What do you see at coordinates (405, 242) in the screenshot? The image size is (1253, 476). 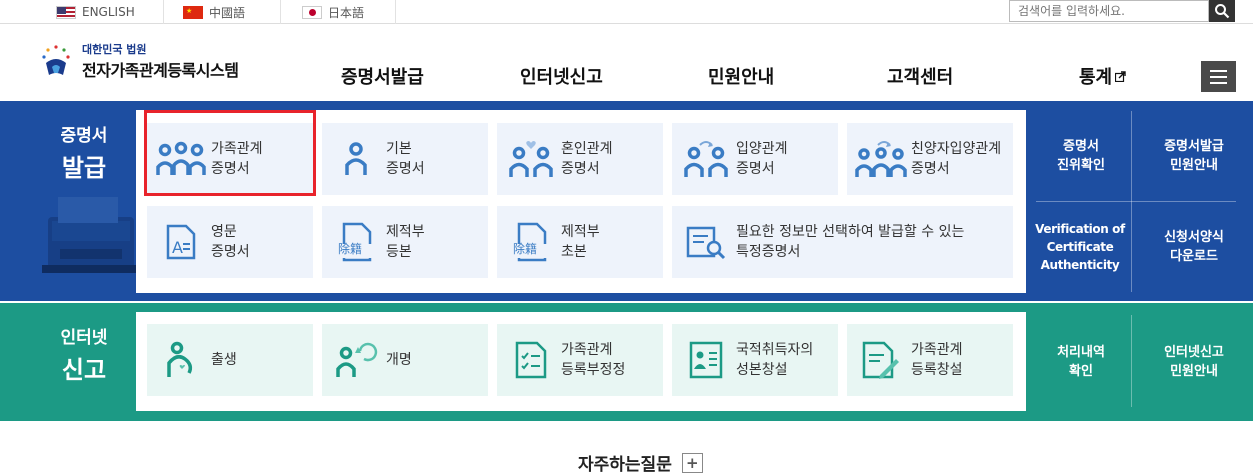 I see `removed-register-copy-card: 除籍 제적부등본` at bounding box center [405, 242].